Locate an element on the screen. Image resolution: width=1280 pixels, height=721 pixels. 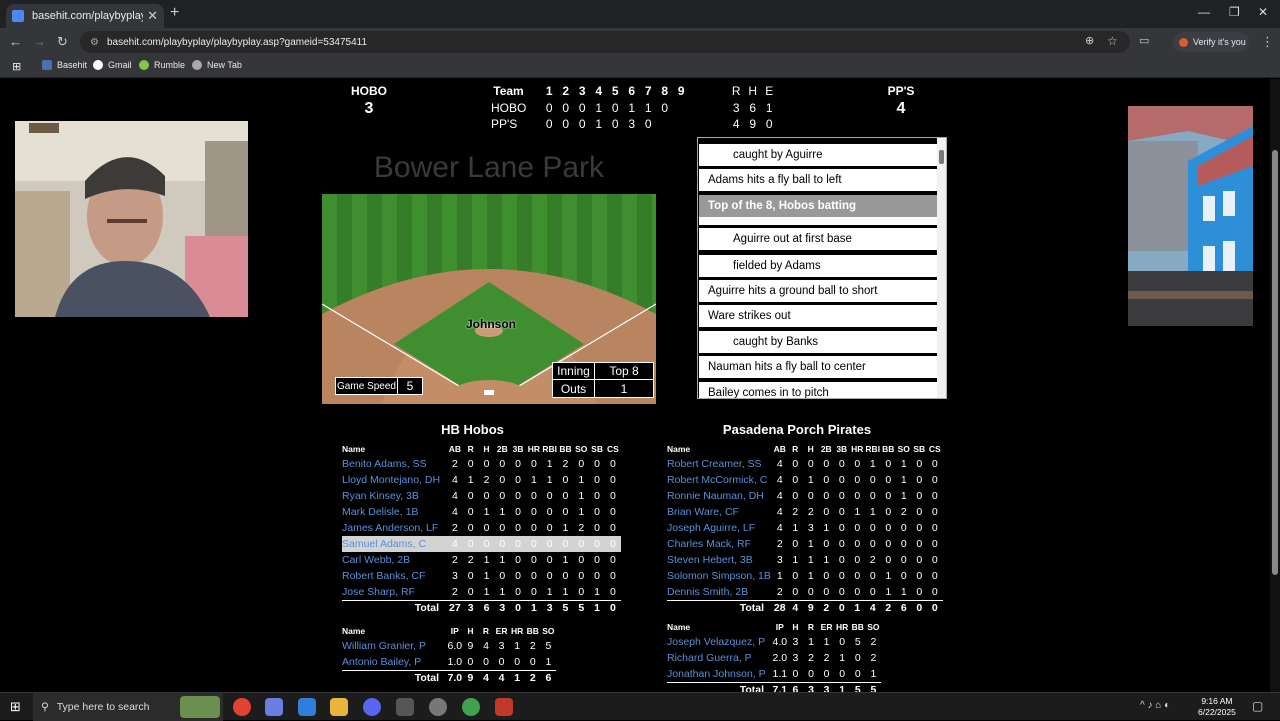
player-name-link: Jose Sharp, RF is located at coordinates (394, 592).